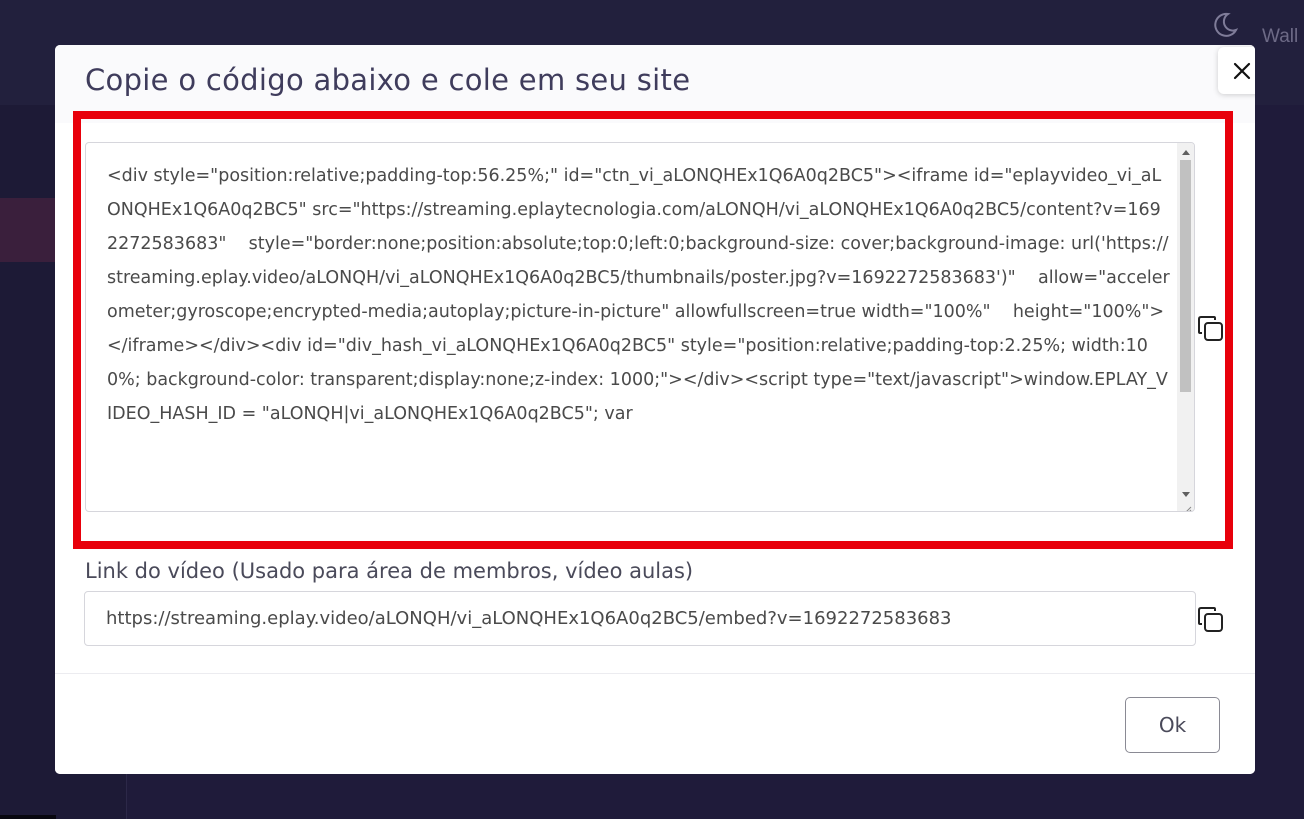  Describe the element at coordinates (1172, 725) in the screenshot. I see `ok-button: Ok` at that location.